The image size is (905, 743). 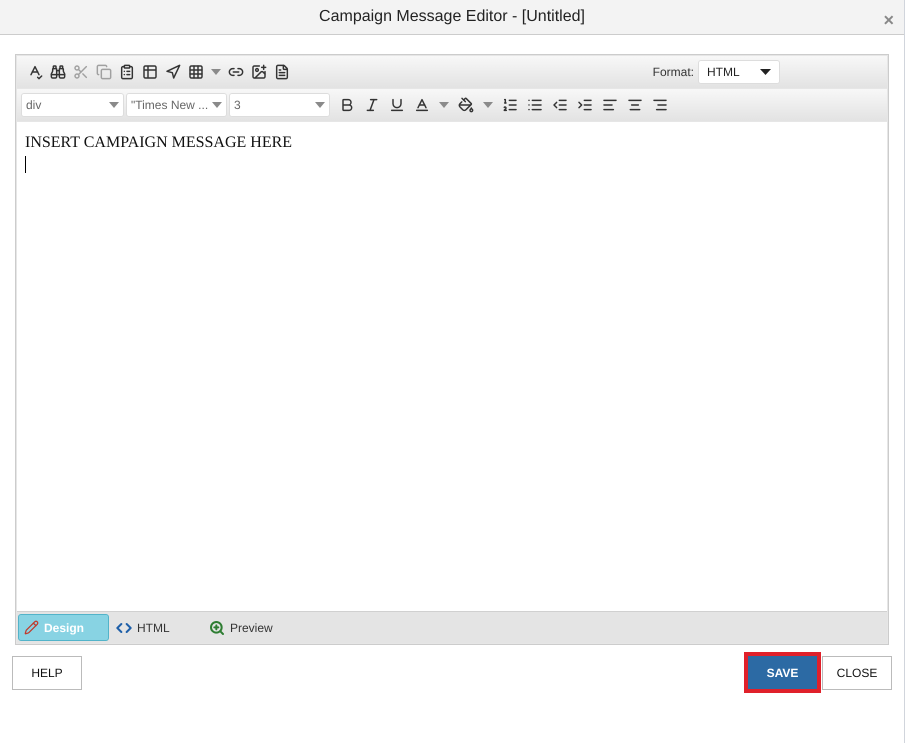 I want to click on format-label: Format:, so click(x=673, y=72).